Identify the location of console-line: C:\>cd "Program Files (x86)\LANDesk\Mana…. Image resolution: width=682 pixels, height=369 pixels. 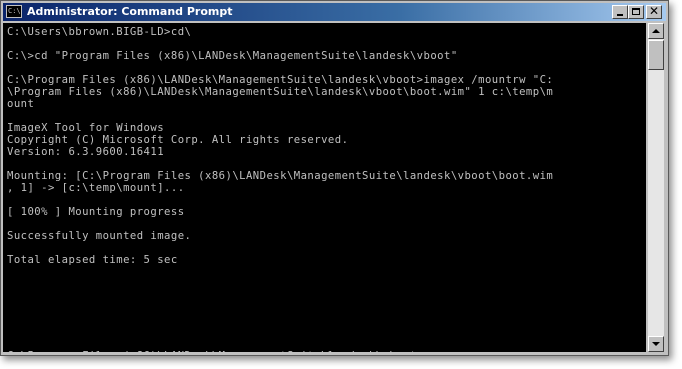
(232, 56).